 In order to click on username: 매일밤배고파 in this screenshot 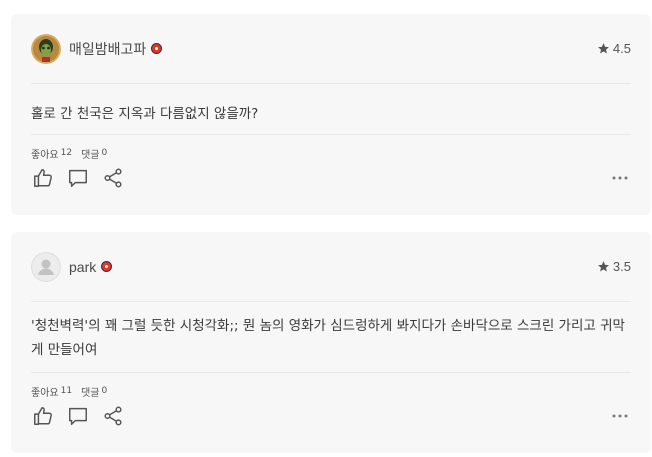, I will do `click(107, 49)`.